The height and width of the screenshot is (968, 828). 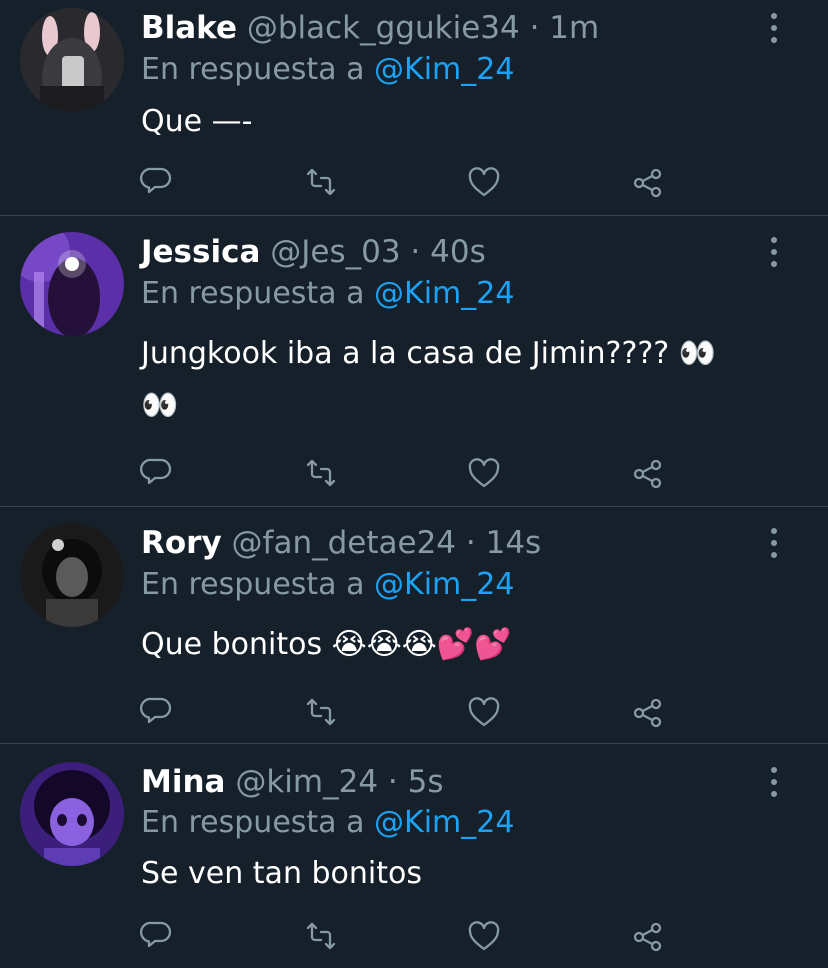 I want to click on timestamp: 14s, so click(x=514, y=543).